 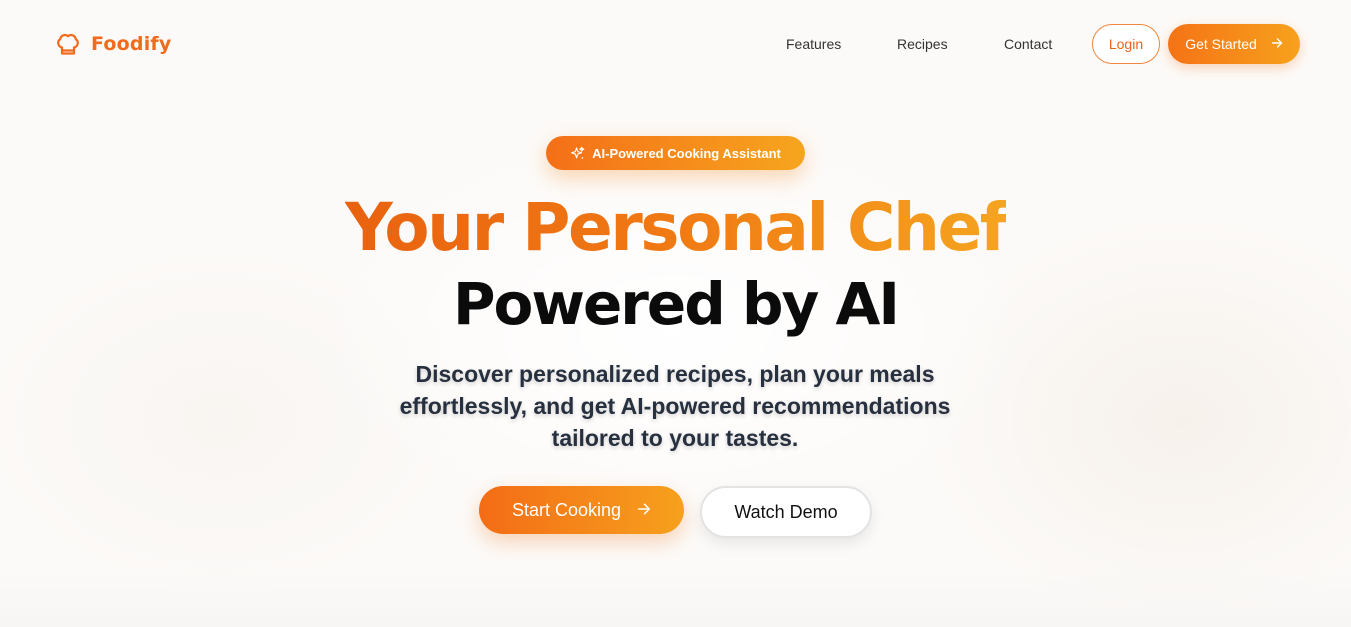 I want to click on section-bottom-fade, so click(x=675, y=597).